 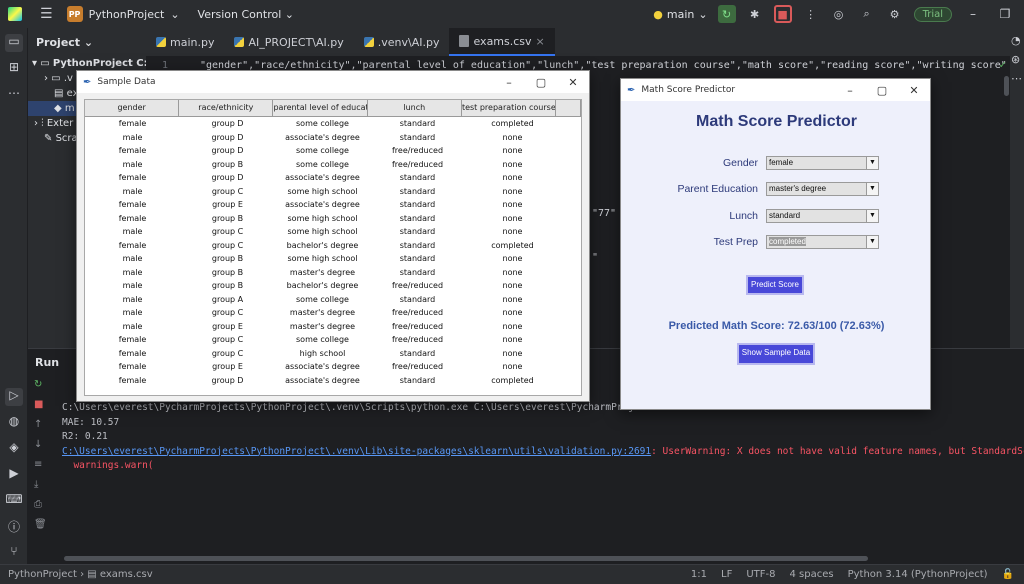 What do you see at coordinates (1017, 59) in the screenshot?
I see `database-icon: ⊛` at bounding box center [1017, 59].